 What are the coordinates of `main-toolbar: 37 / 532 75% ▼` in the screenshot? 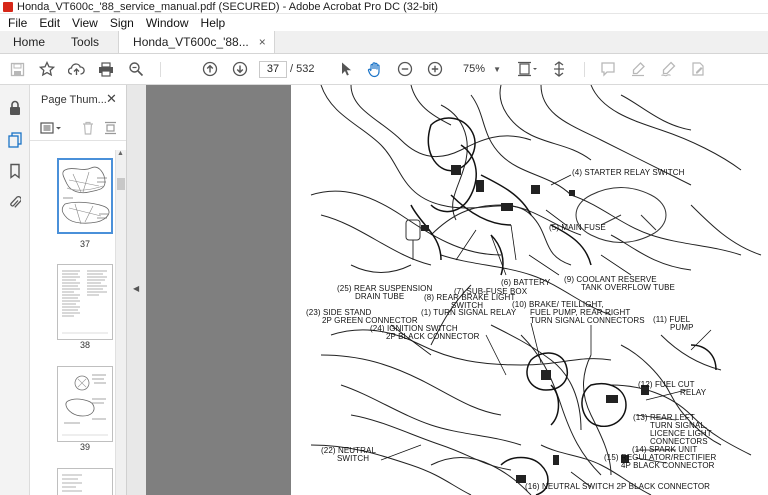 It's located at (384, 69).